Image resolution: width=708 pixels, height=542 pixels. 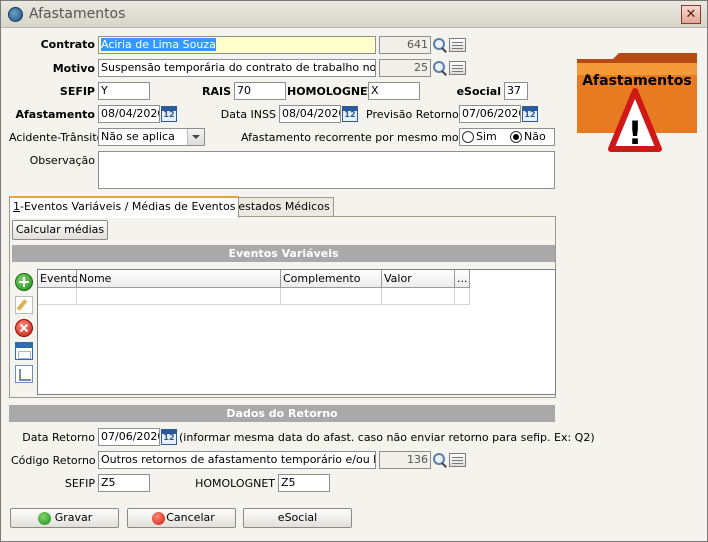 I want to click on data-inss-field: 08/04/2020, so click(x=310, y=114).